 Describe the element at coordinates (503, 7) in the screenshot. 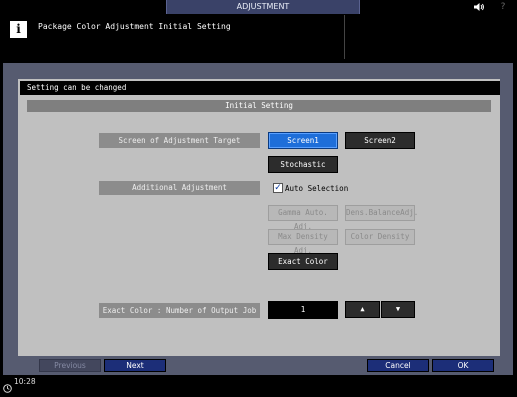

I see `help-icon: ?` at that location.